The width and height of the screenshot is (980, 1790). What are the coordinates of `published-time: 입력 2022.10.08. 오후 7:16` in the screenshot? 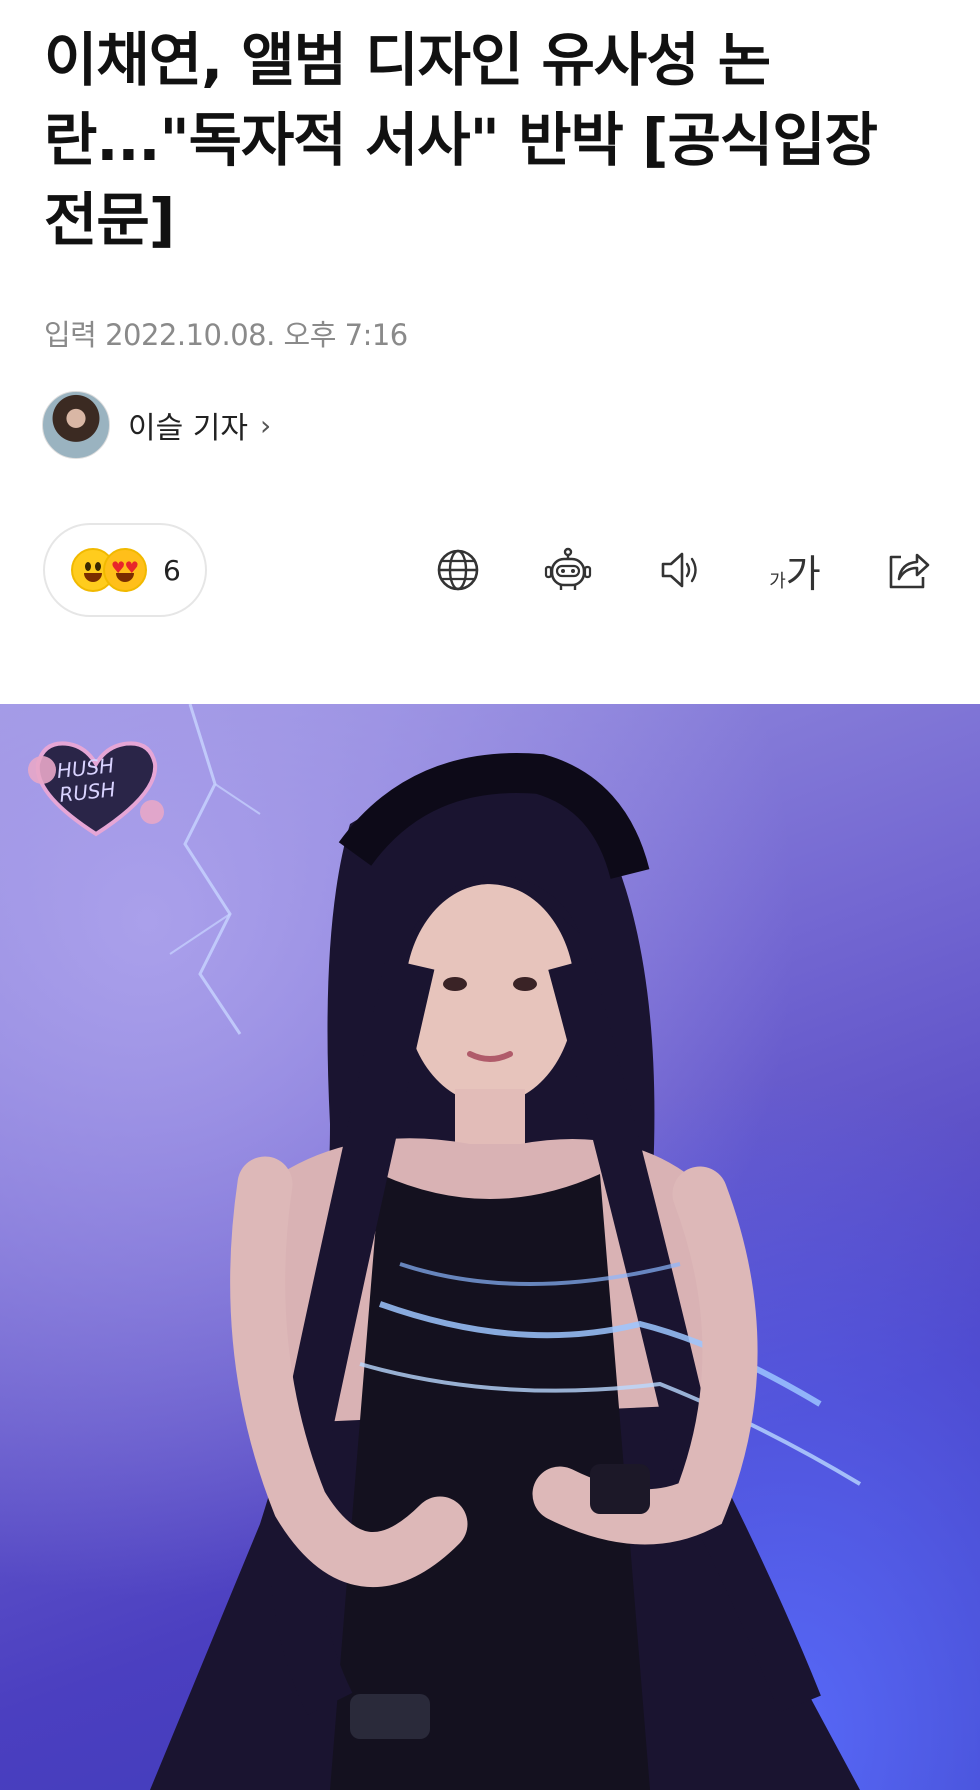 It's located at (226, 335).